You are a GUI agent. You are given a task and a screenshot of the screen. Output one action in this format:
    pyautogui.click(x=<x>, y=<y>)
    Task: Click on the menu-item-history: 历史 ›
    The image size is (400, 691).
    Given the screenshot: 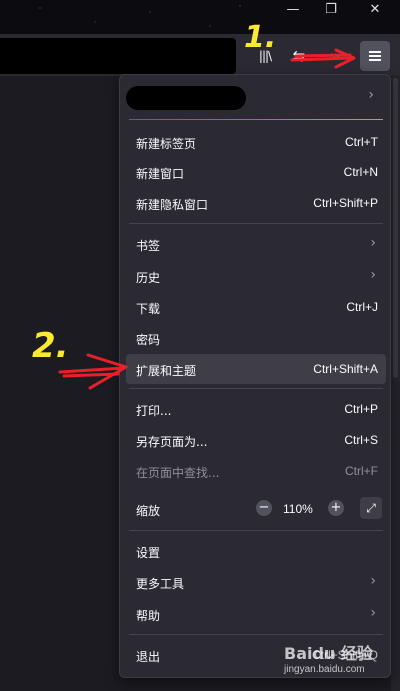 What is the action you would take?
    pyautogui.click(x=256, y=276)
    